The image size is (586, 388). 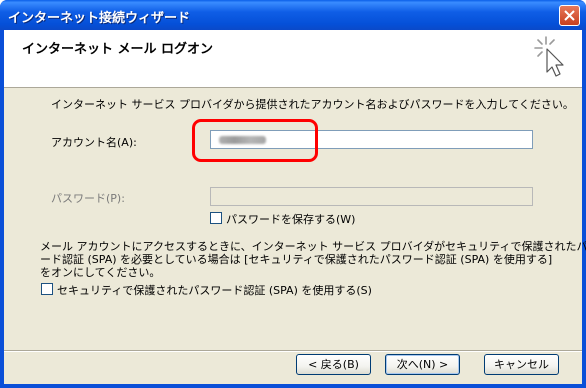 What do you see at coordinates (371, 196) in the screenshot?
I see `password-input` at bounding box center [371, 196].